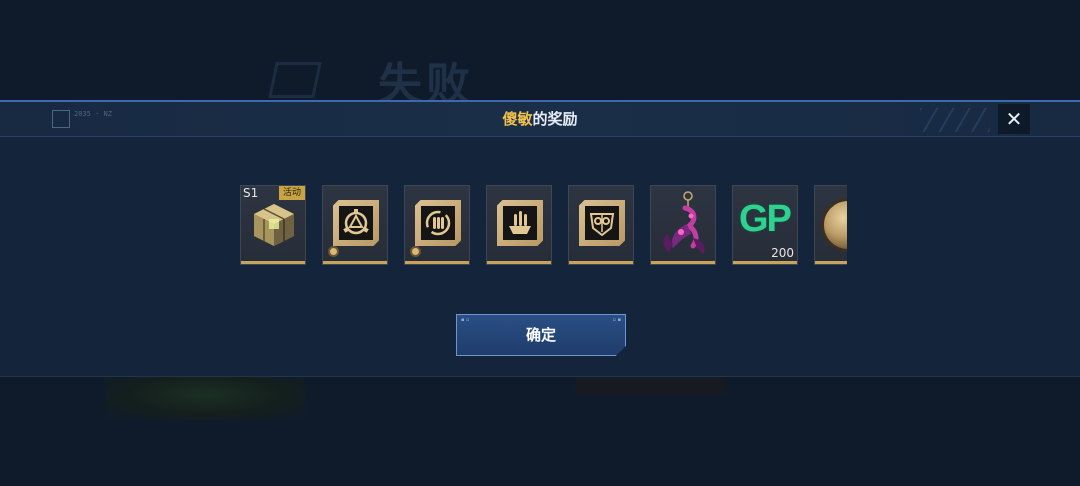  I want to click on button-decoration-right: ▫ ▪, so click(616, 320).